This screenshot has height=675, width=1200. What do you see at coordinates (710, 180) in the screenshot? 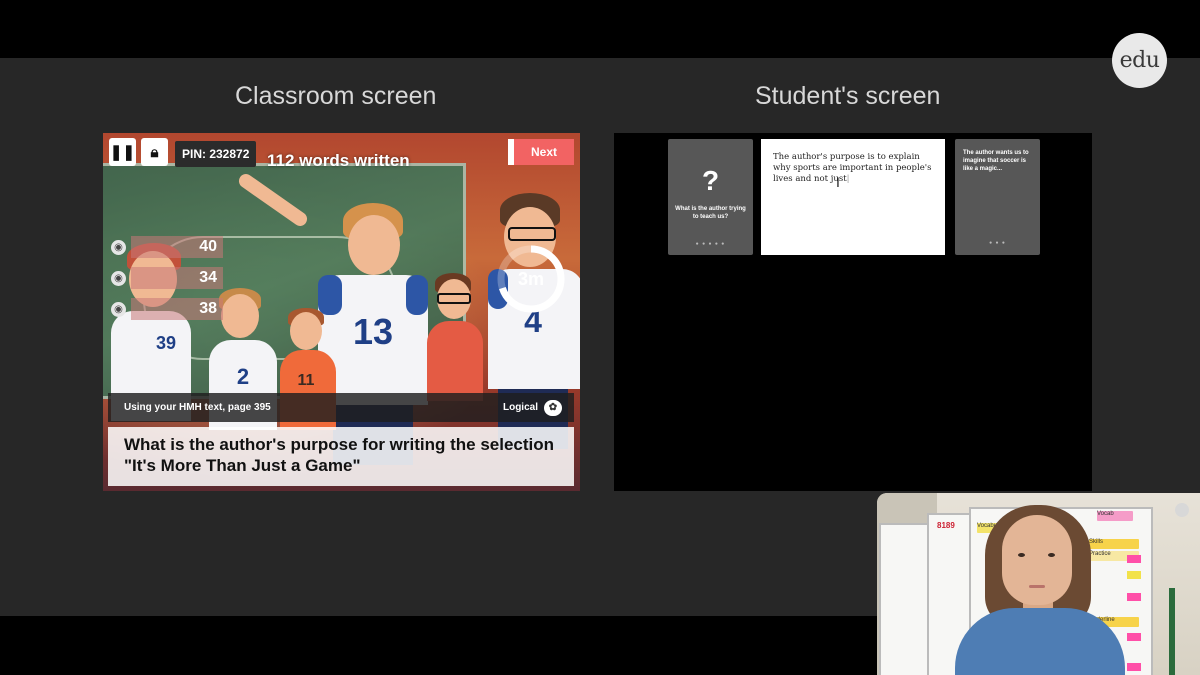
I see `question-mark-icon: ?` at bounding box center [710, 180].